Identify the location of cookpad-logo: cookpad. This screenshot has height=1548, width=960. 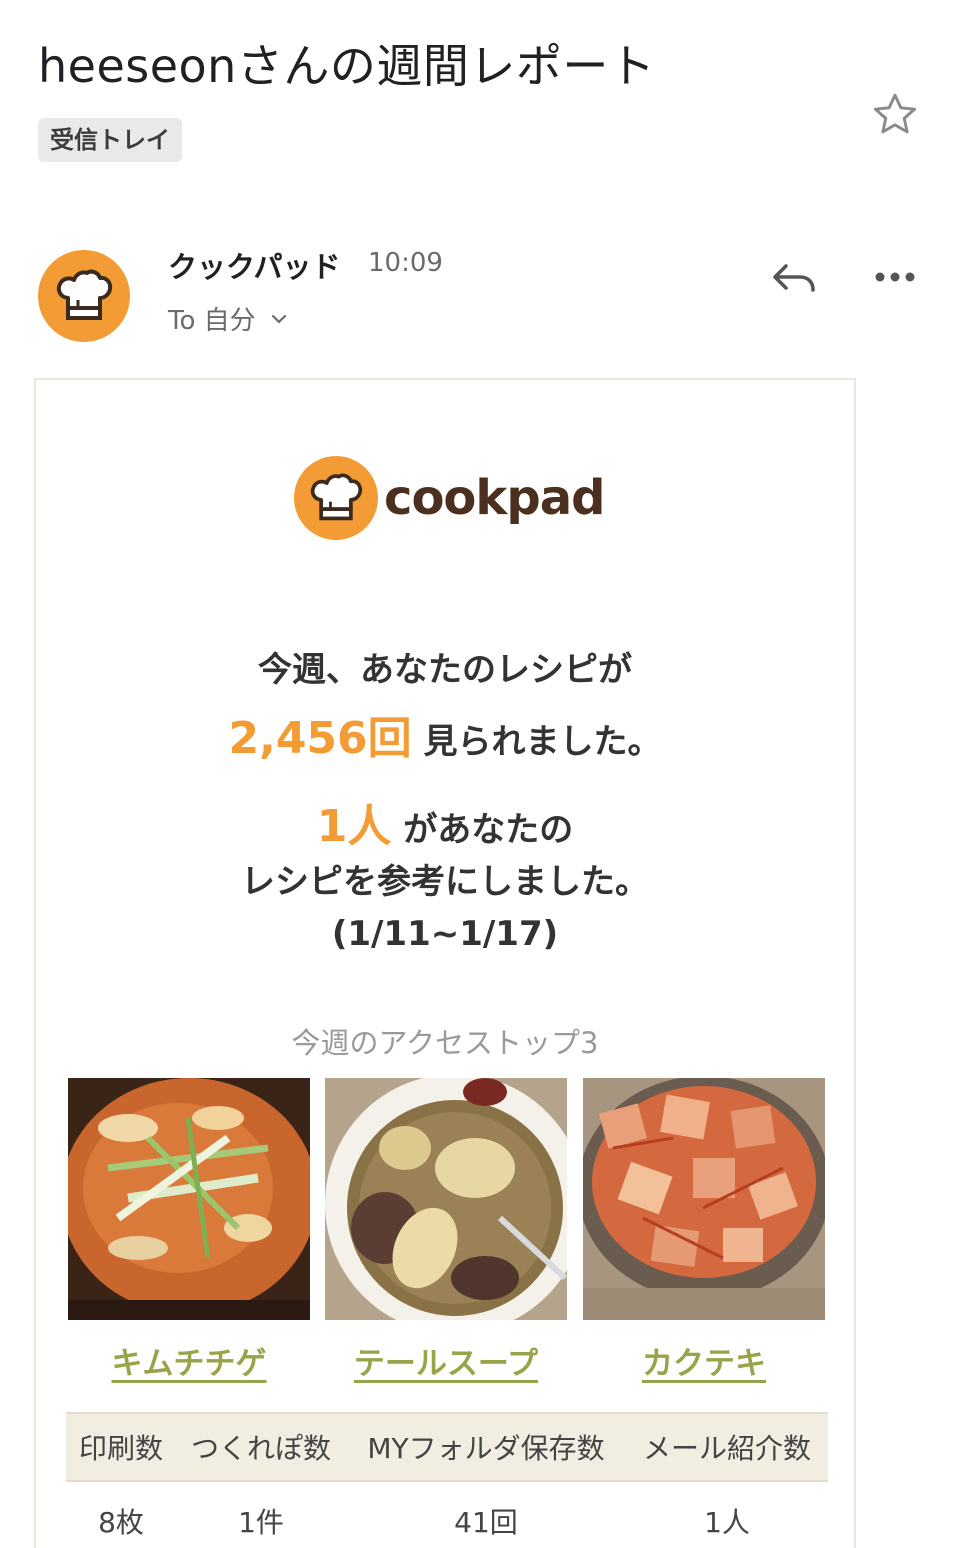
(449, 498).